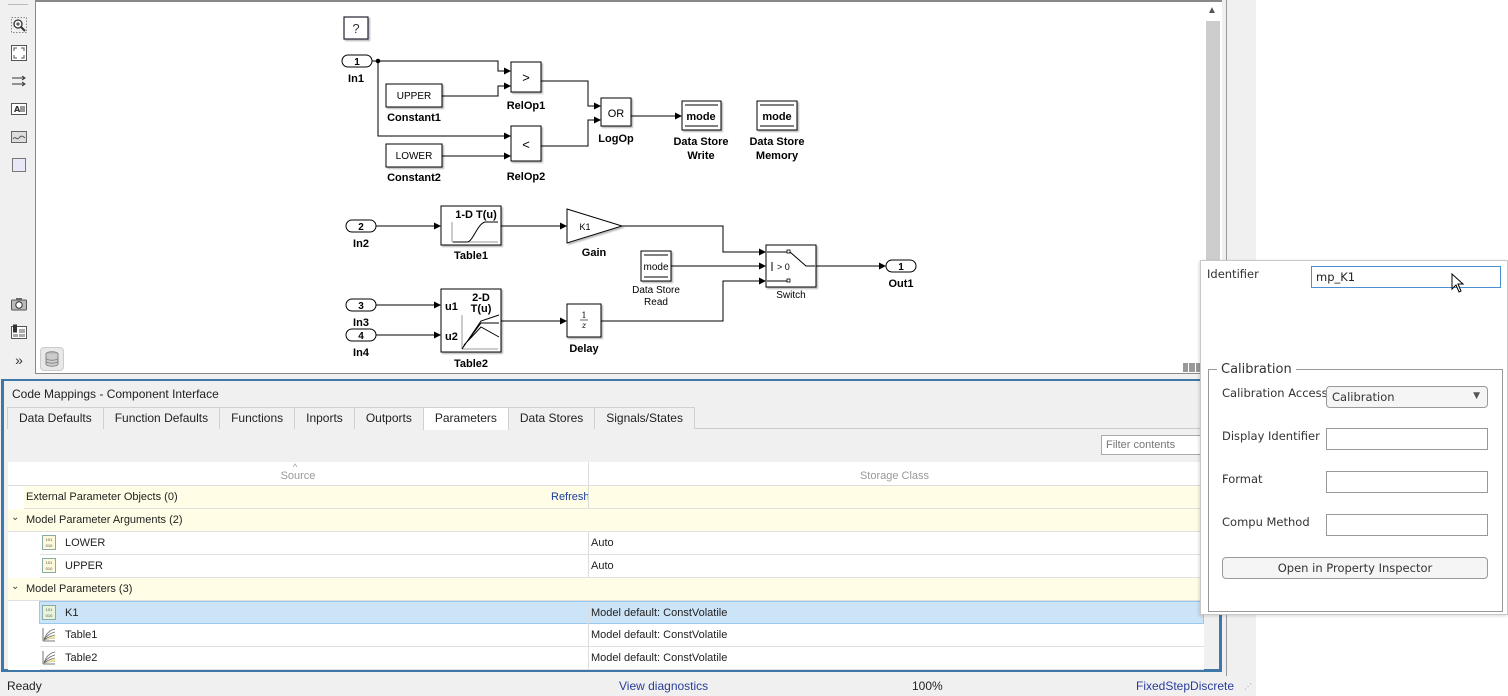 The image size is (1508, 696). Describe the element at coordinates (471, 329) in the screenshot. I see `table2-block: 2-D T(u) u1 u2 Table2` at that location.